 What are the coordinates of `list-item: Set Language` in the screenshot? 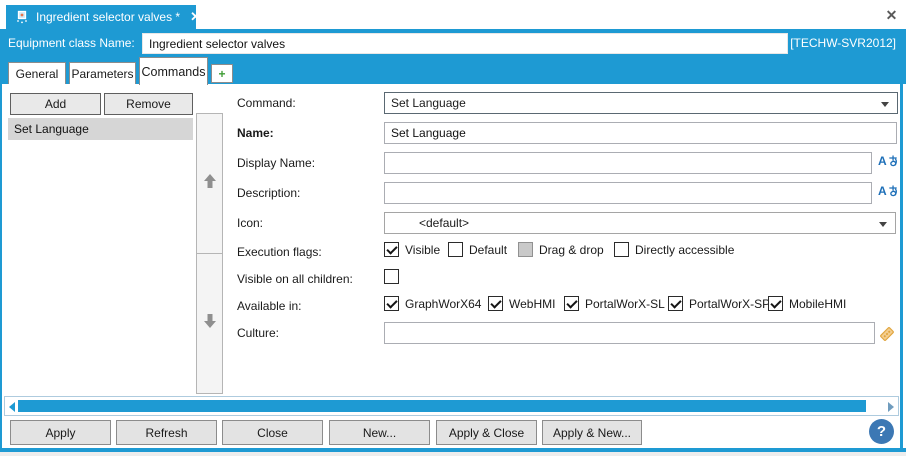 It's located at (100, 129).